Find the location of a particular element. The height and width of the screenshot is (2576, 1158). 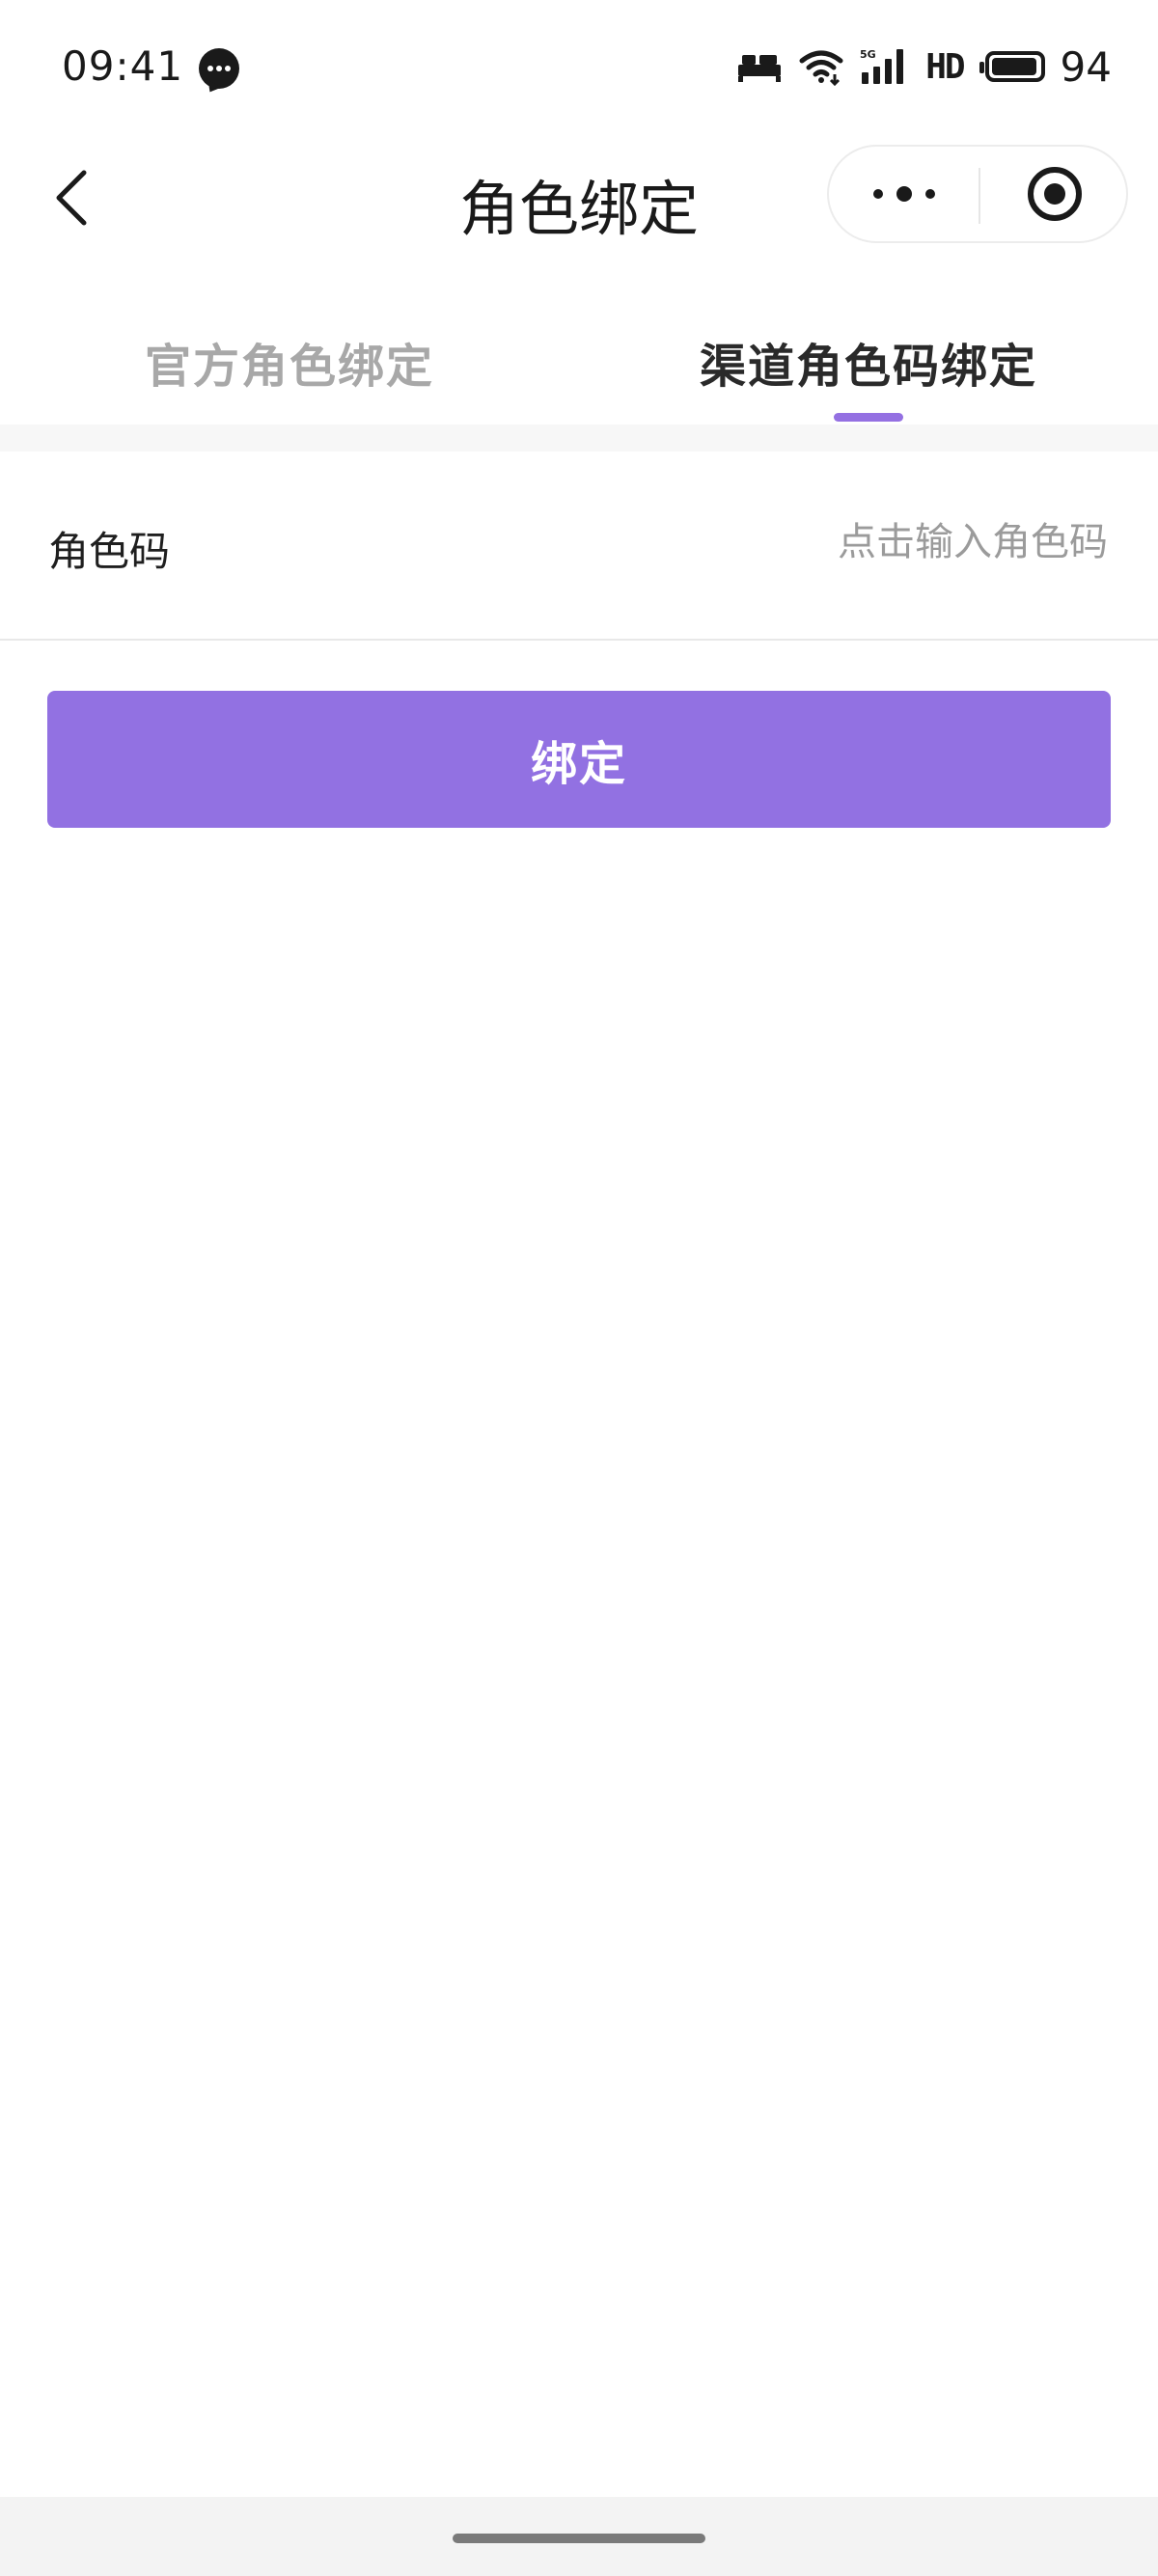

mini-program-capsule is located at coordinates (977, 194).